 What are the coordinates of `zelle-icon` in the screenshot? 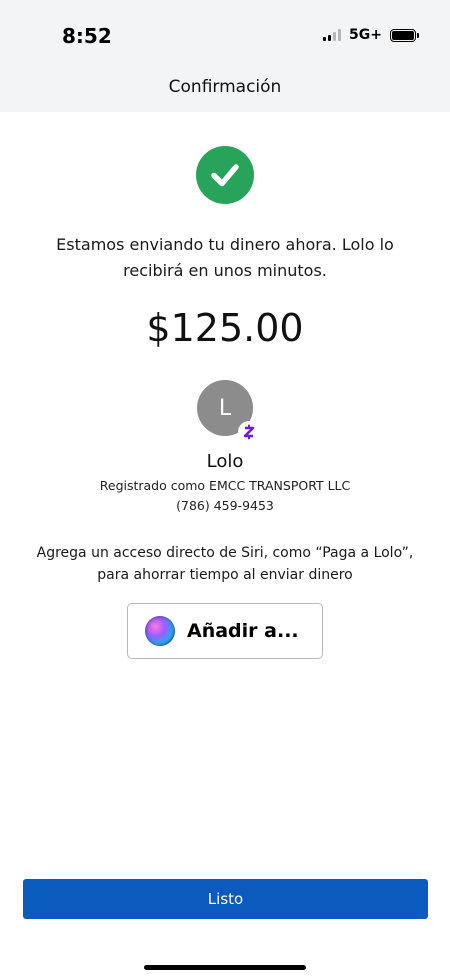 It's located at (249, 432).